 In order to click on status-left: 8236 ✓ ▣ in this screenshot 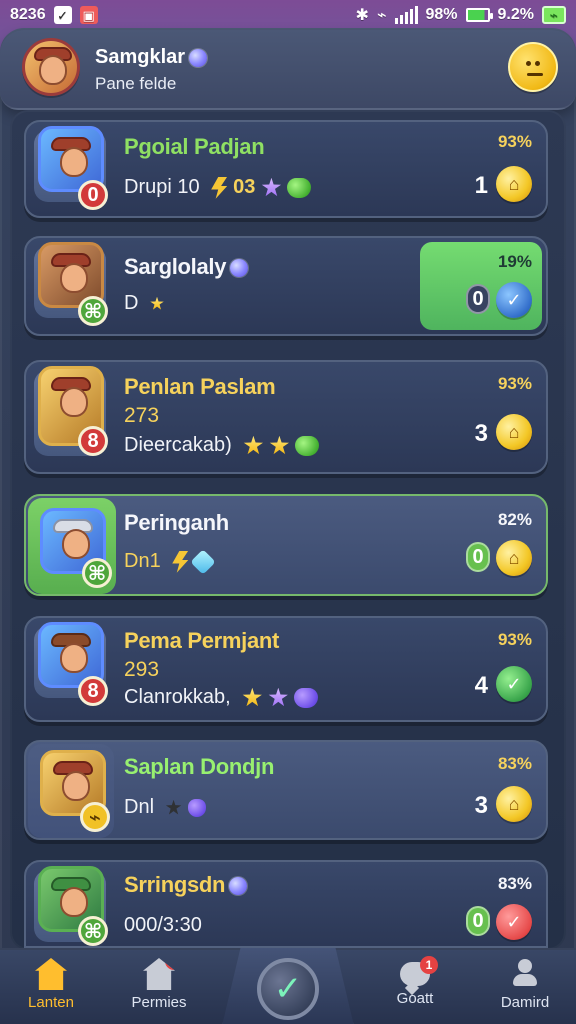, I will do `click(54, 15)`.